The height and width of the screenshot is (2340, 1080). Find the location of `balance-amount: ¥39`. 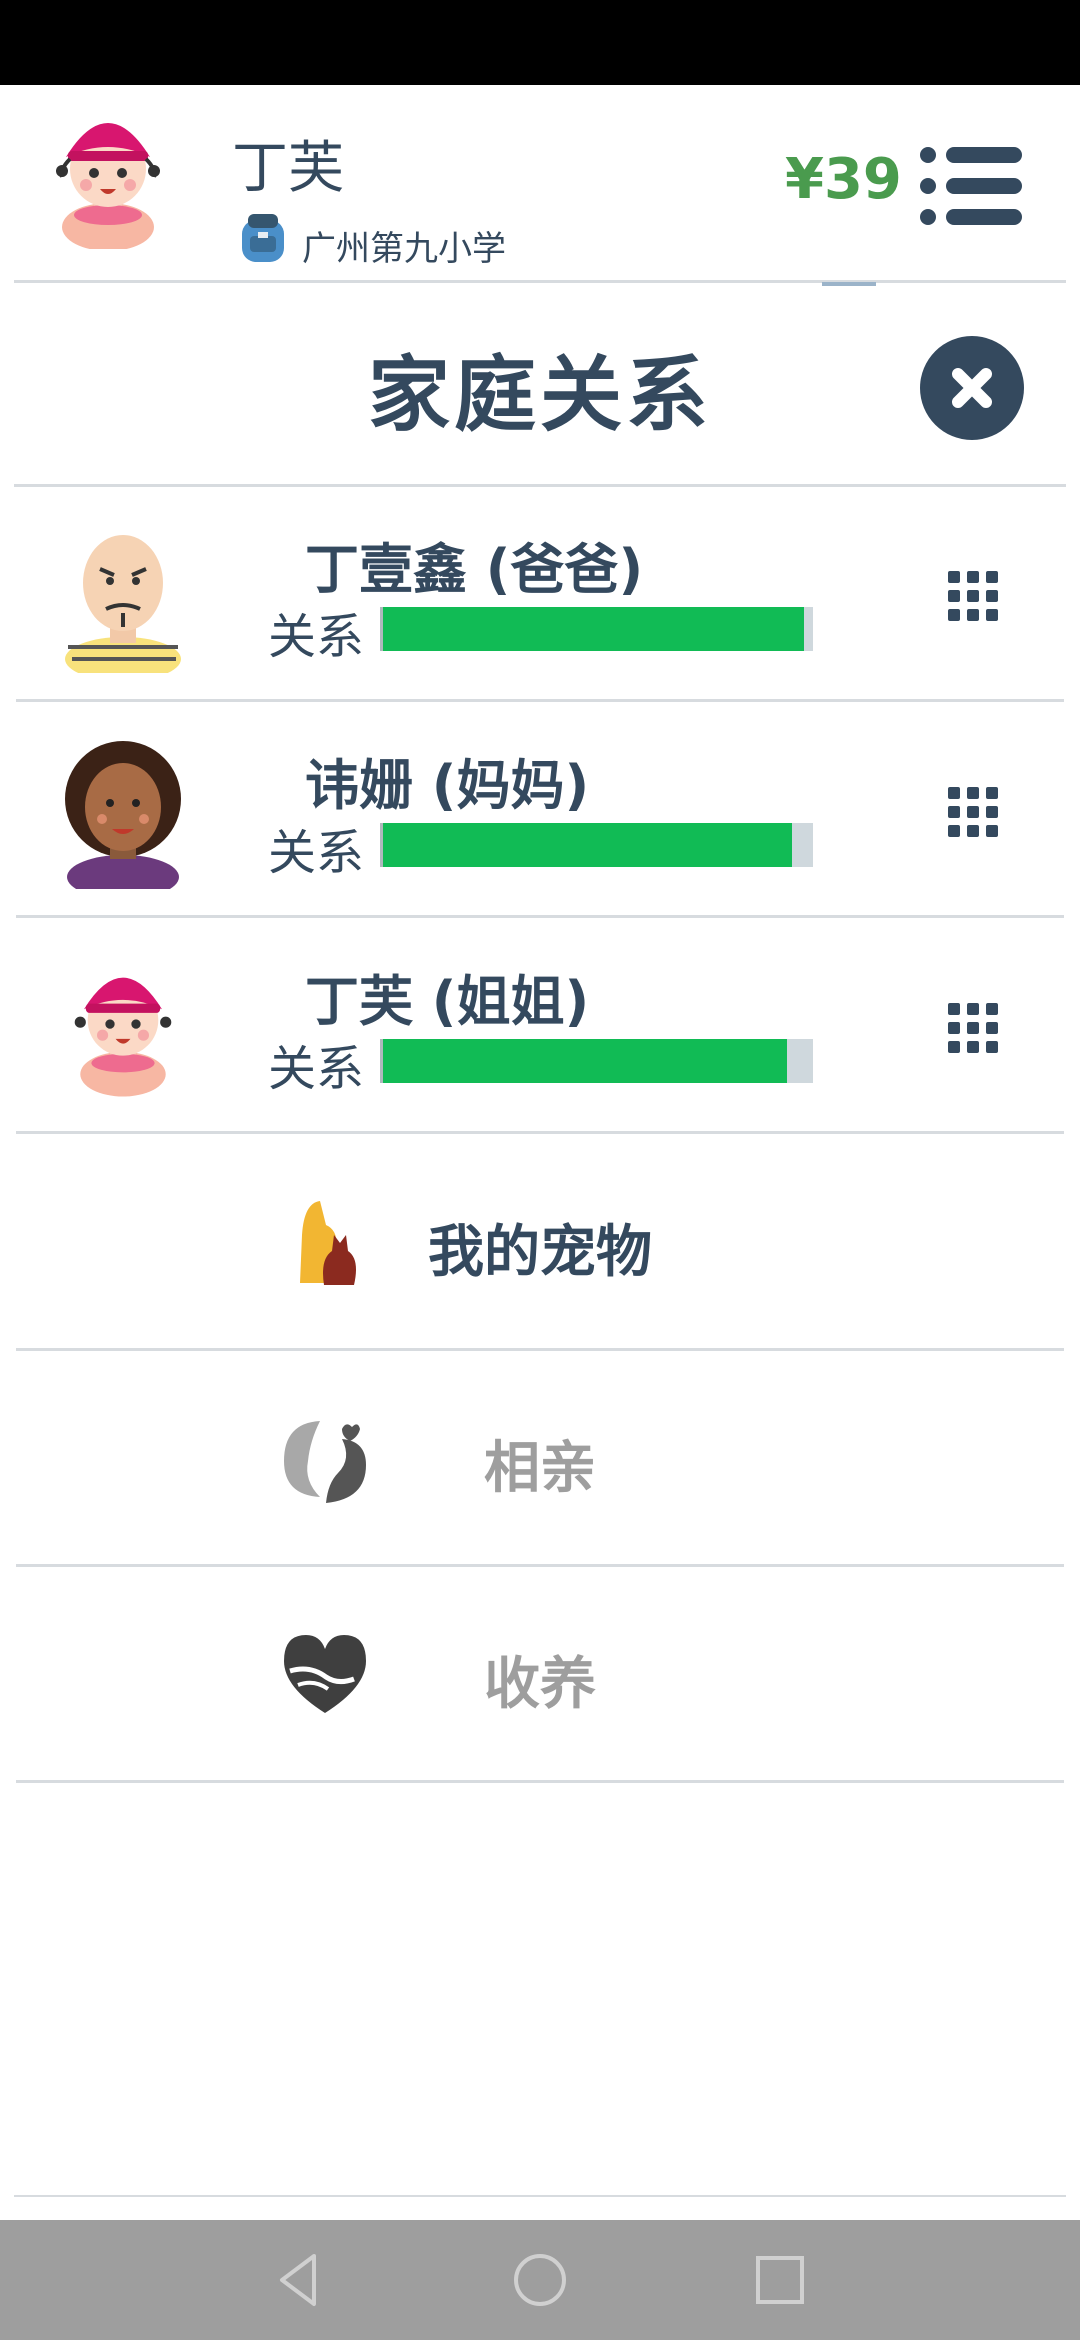

balance-amount: ¥39 is located at coordinates (843, 179).